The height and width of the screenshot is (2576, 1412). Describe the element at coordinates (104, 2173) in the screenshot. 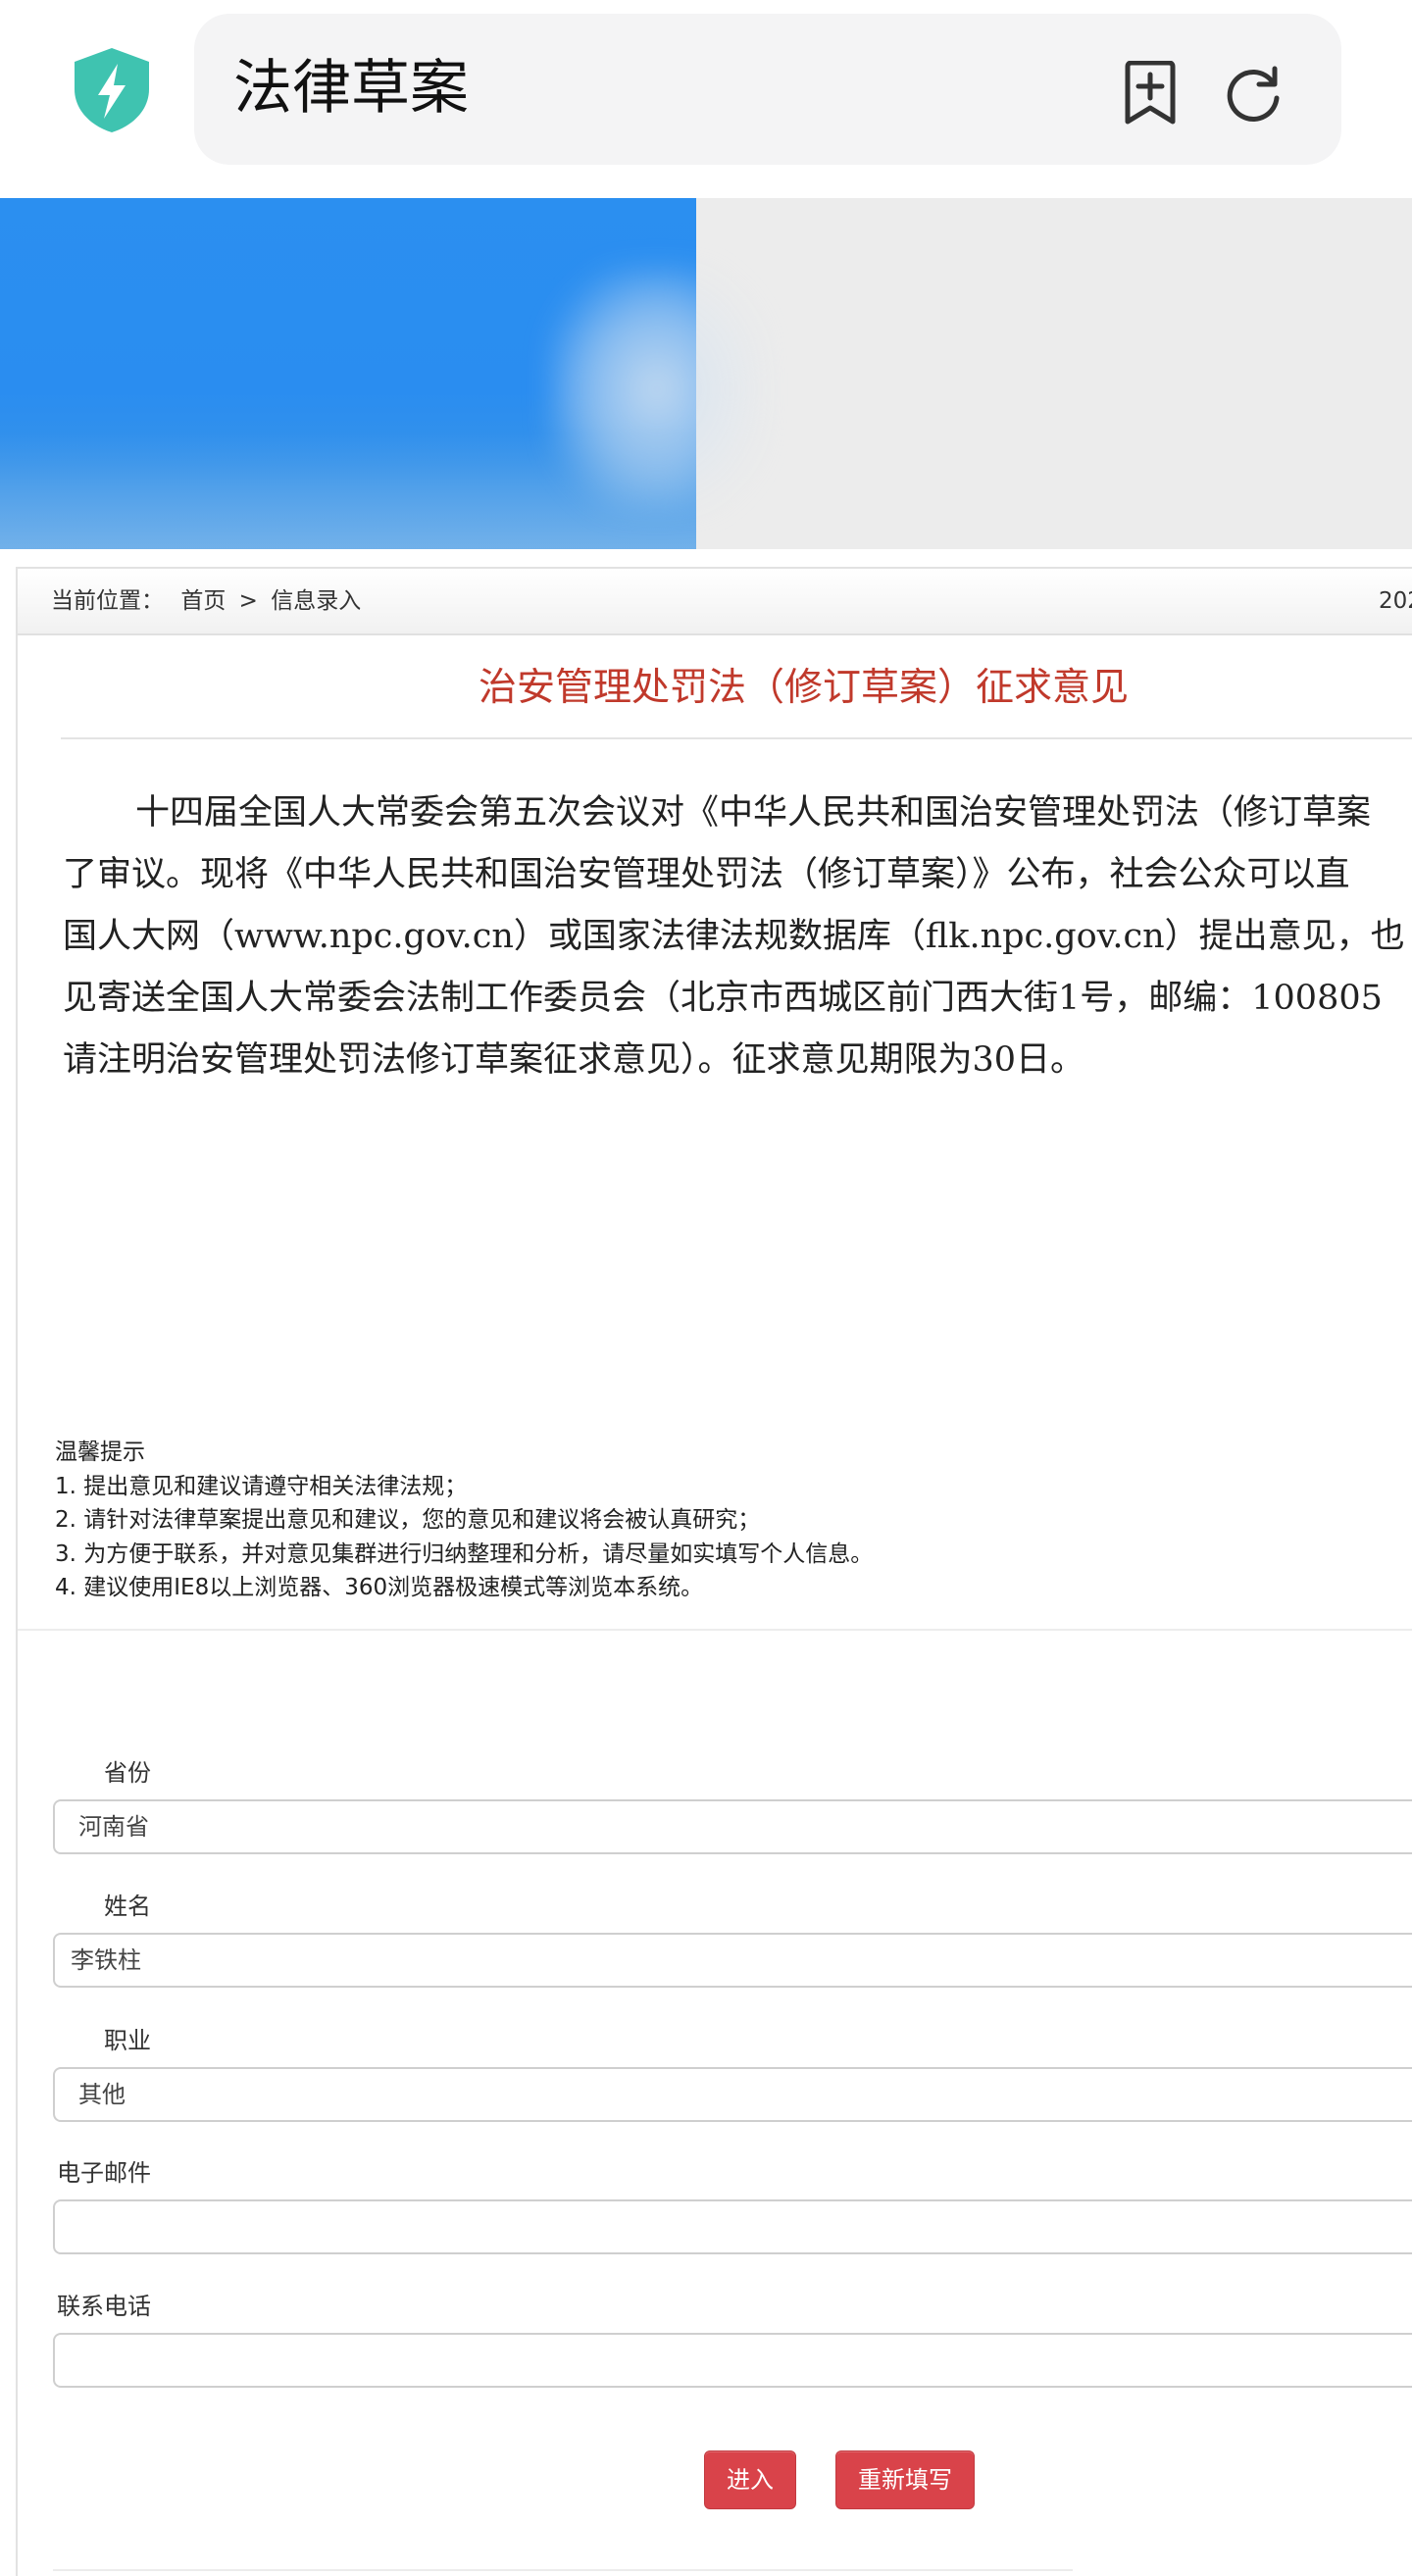

I see `email-label: 电子邮件` at that location.